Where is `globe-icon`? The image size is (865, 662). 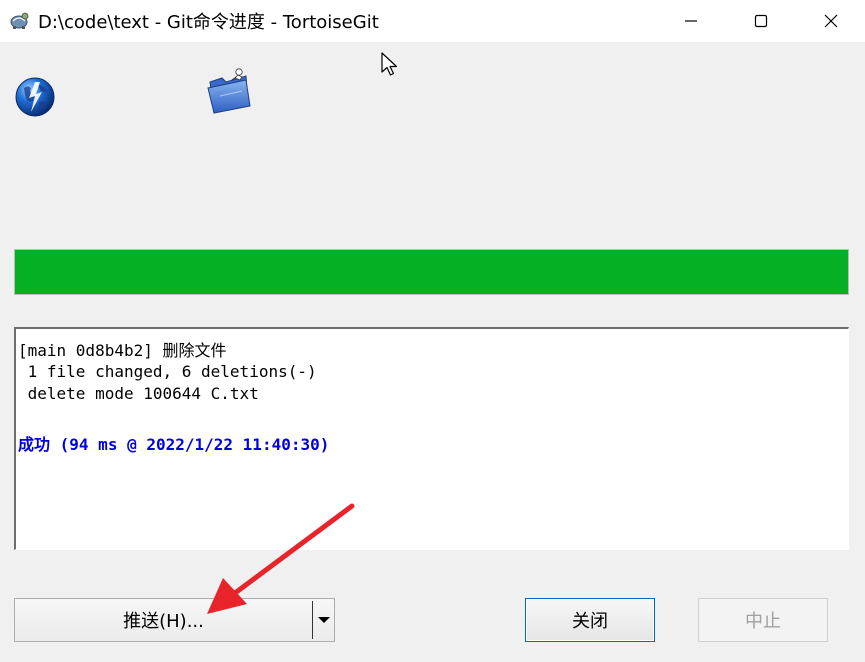 globe-icon is located at coordinates (35, 97).